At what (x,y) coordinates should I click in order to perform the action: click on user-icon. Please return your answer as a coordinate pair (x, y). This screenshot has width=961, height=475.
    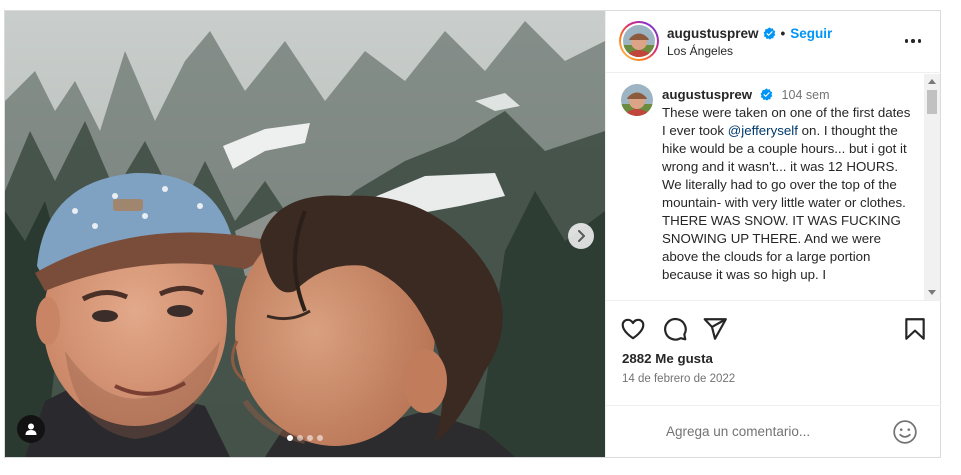
    Looking at the image, I should click on (31, 429).